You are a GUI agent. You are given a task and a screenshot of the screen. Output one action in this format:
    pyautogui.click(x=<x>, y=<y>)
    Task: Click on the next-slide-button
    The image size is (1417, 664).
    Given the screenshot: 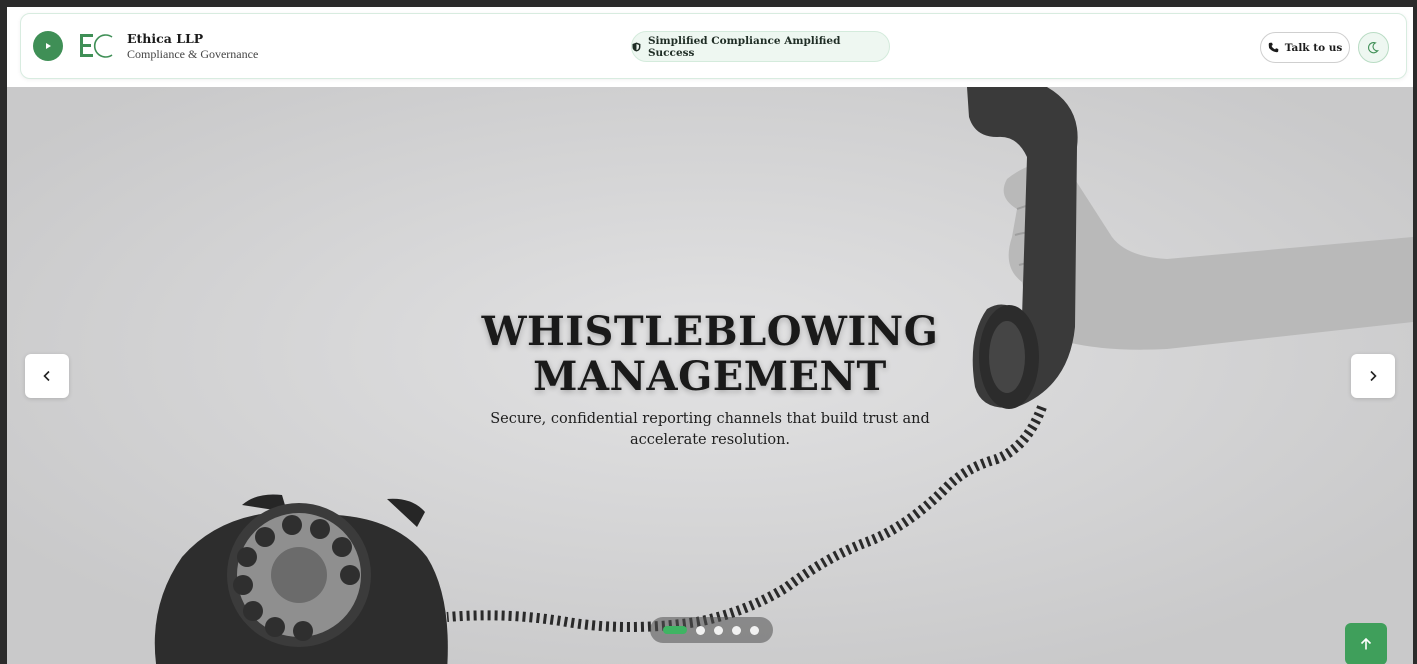 What is the action you would take?
    pyautogui.click(x=1373, y=376)
    